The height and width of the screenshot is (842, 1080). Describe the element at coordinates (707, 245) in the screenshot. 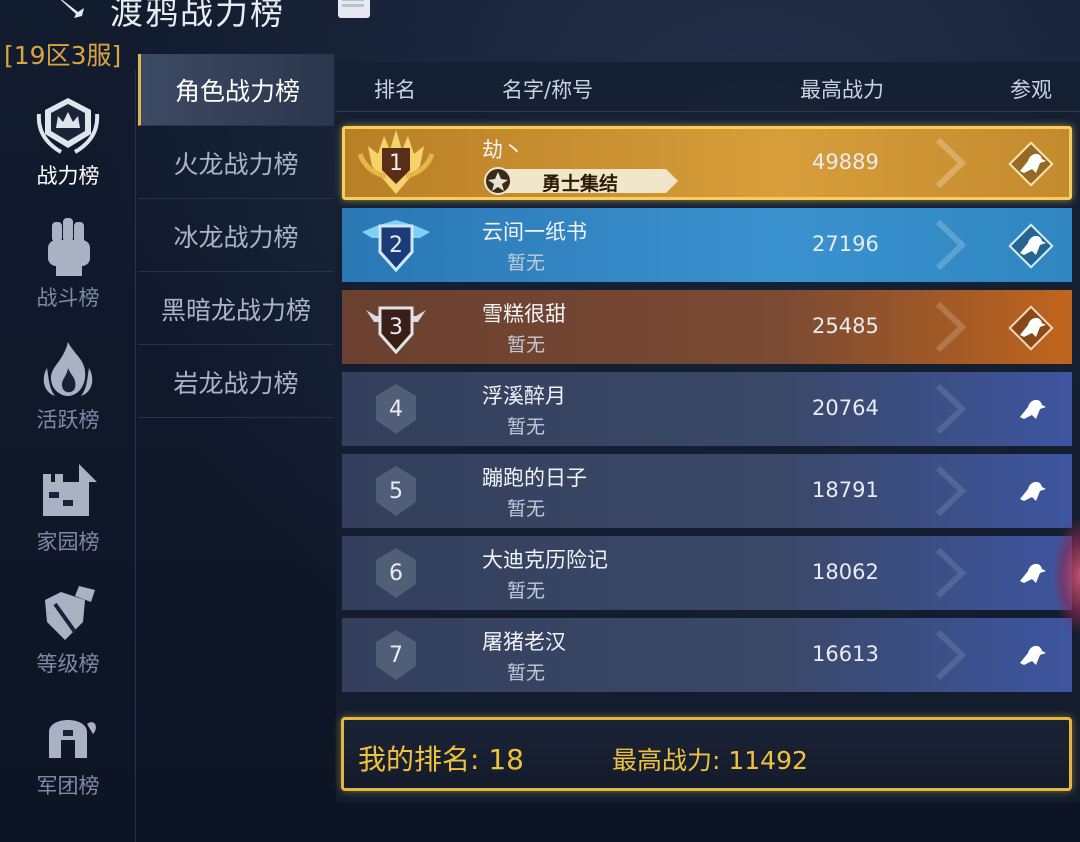

I see `table-row: 2 云间一纸书 暂无 27196` at that location.